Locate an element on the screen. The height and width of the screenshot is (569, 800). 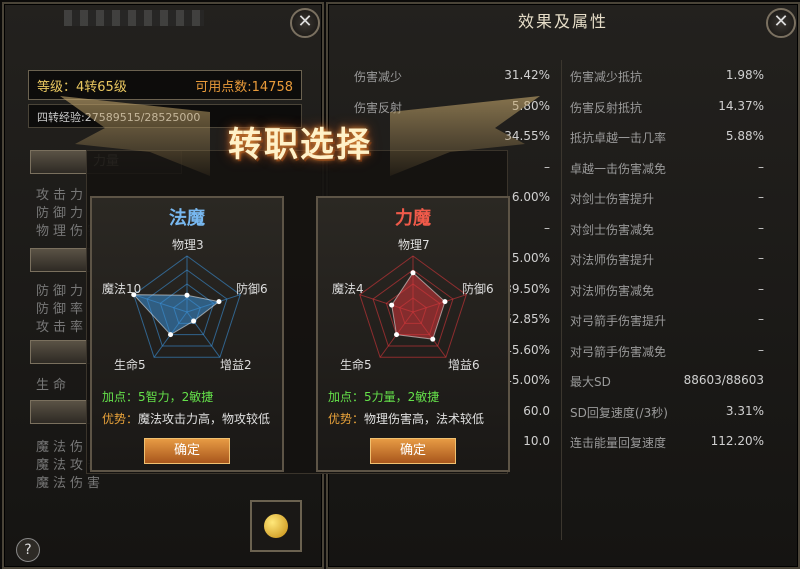
attribute-value: 60.0 is located at coordinates (536, 410).